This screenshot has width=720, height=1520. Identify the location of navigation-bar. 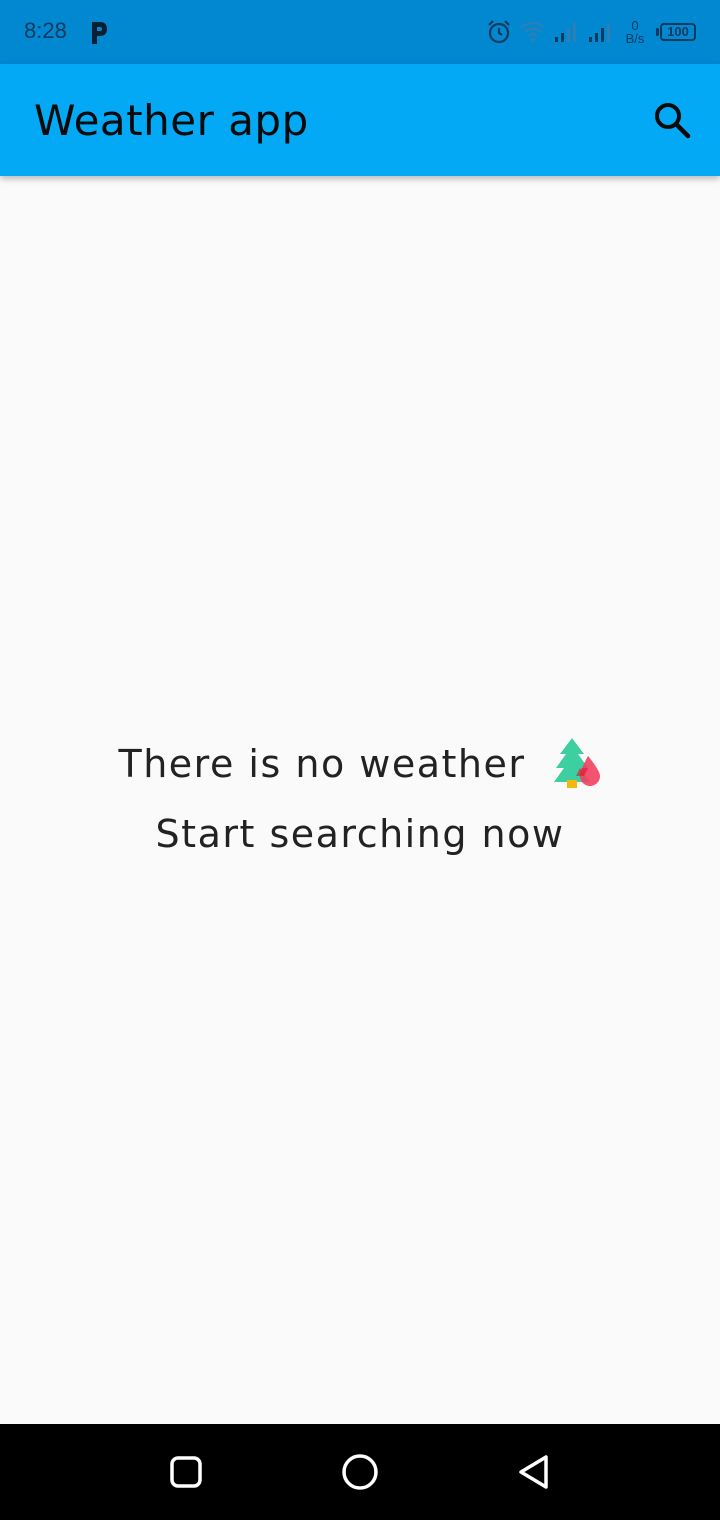
(360, 1472).